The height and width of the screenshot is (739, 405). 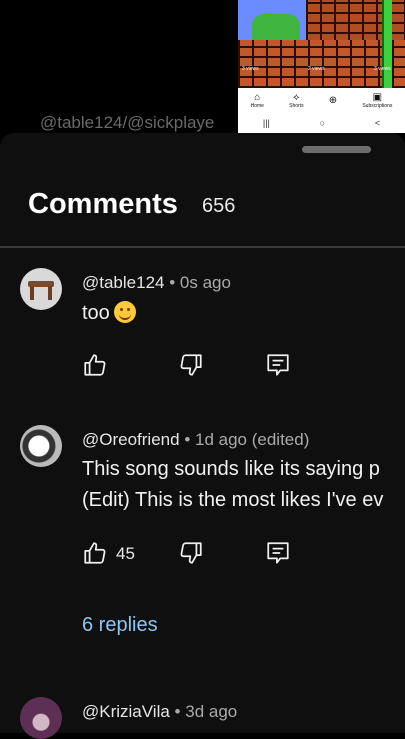 I want to click on nav-create: ⊕, so click(x=333, y=100).